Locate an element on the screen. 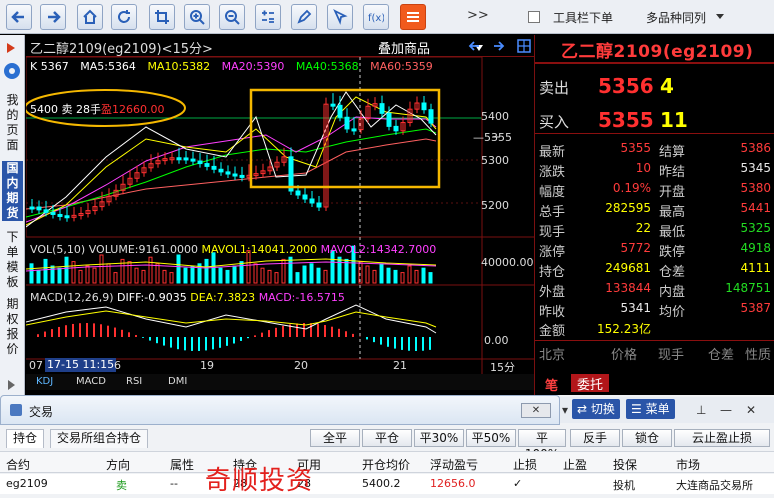  col-hedge: 投保 is located at coordinates (625, 464).